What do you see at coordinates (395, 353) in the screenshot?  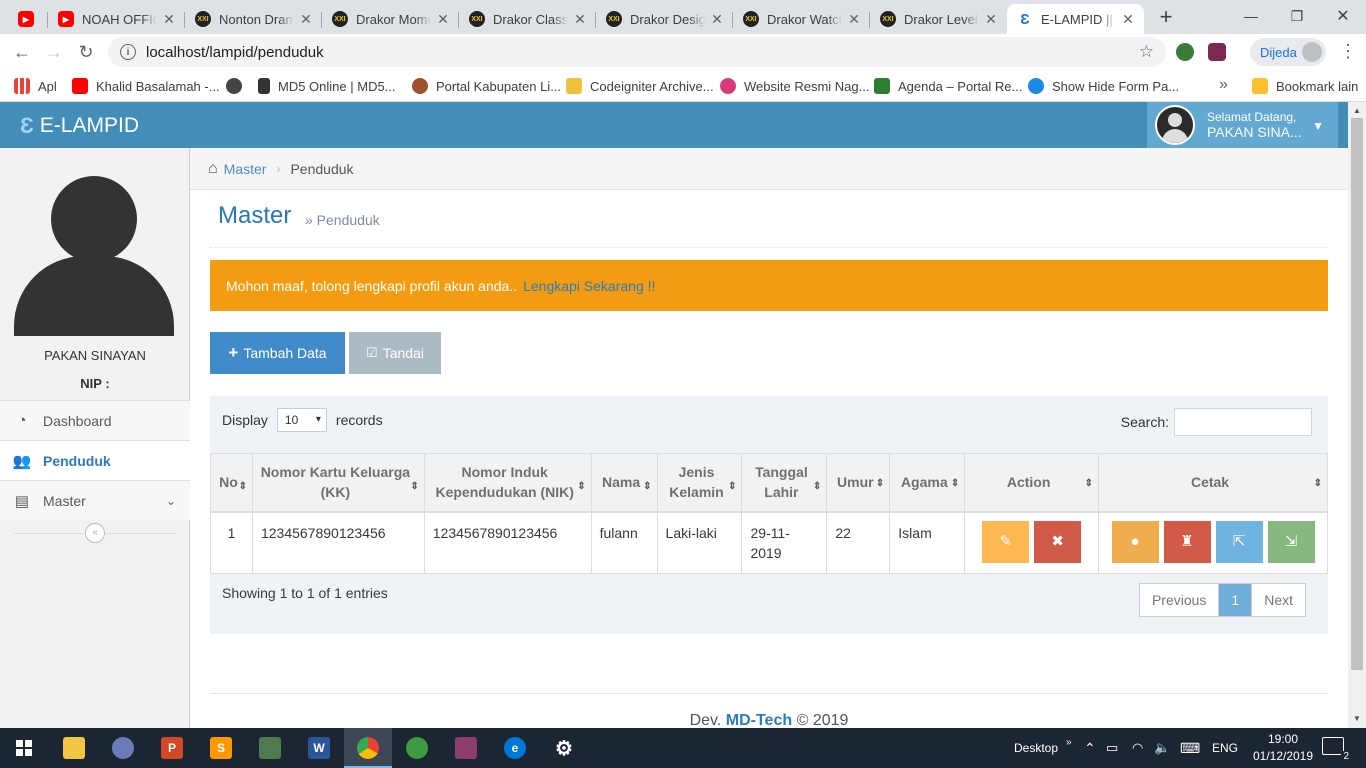 I see `mark-button: ☑ Tandai` at bounding box center [395, 353].